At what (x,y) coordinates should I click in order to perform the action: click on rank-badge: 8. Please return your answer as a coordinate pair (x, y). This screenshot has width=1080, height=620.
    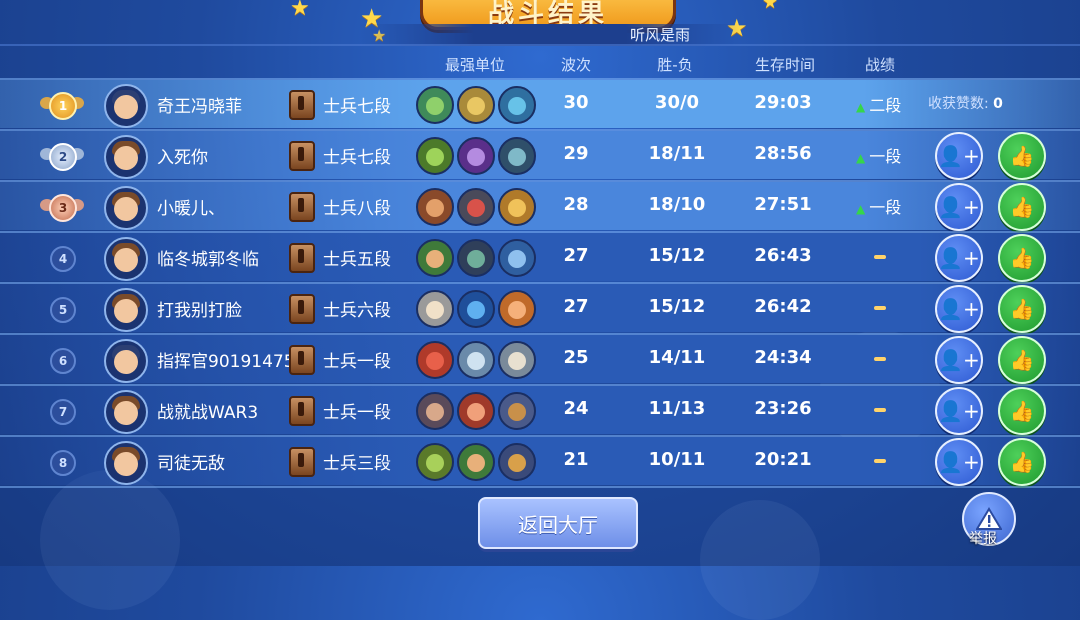
    Looking at the image, I should click on (63, 463).